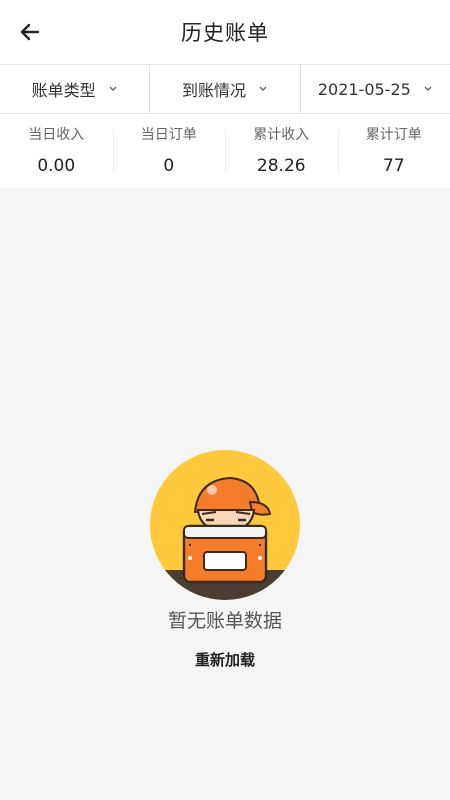  I want to click on bill-type-filter-label: 账单类型, so click(63, 90).